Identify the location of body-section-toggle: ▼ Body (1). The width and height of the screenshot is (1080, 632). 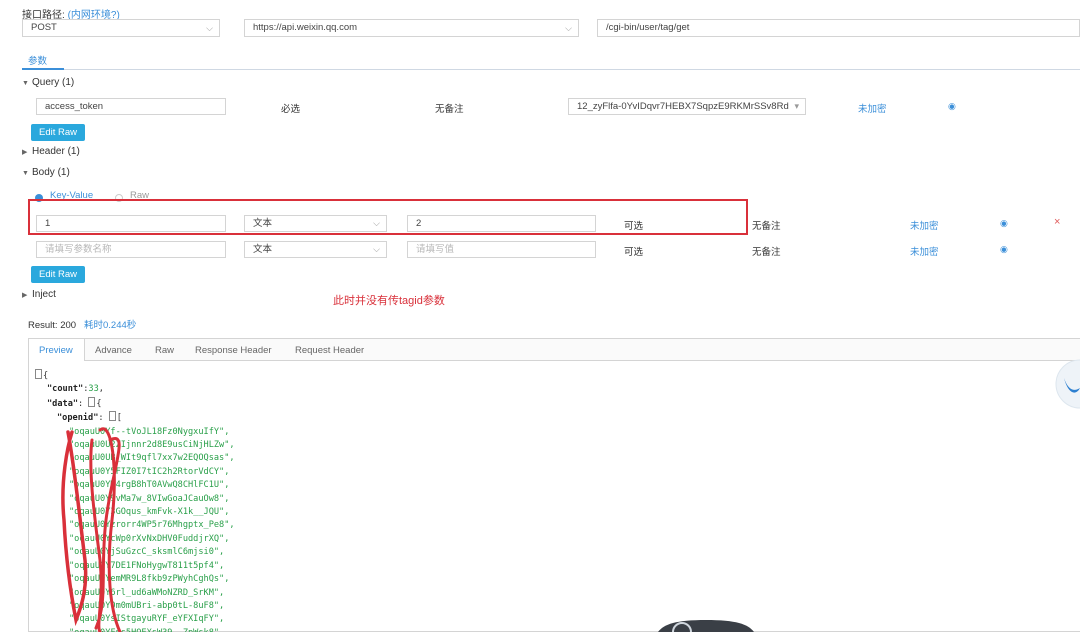
(46, 172).